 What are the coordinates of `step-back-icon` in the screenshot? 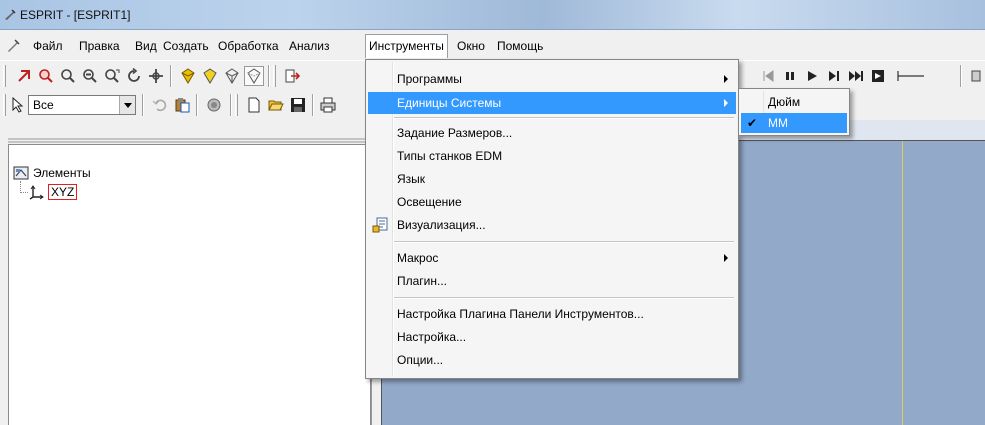 It's located at (768, 76).